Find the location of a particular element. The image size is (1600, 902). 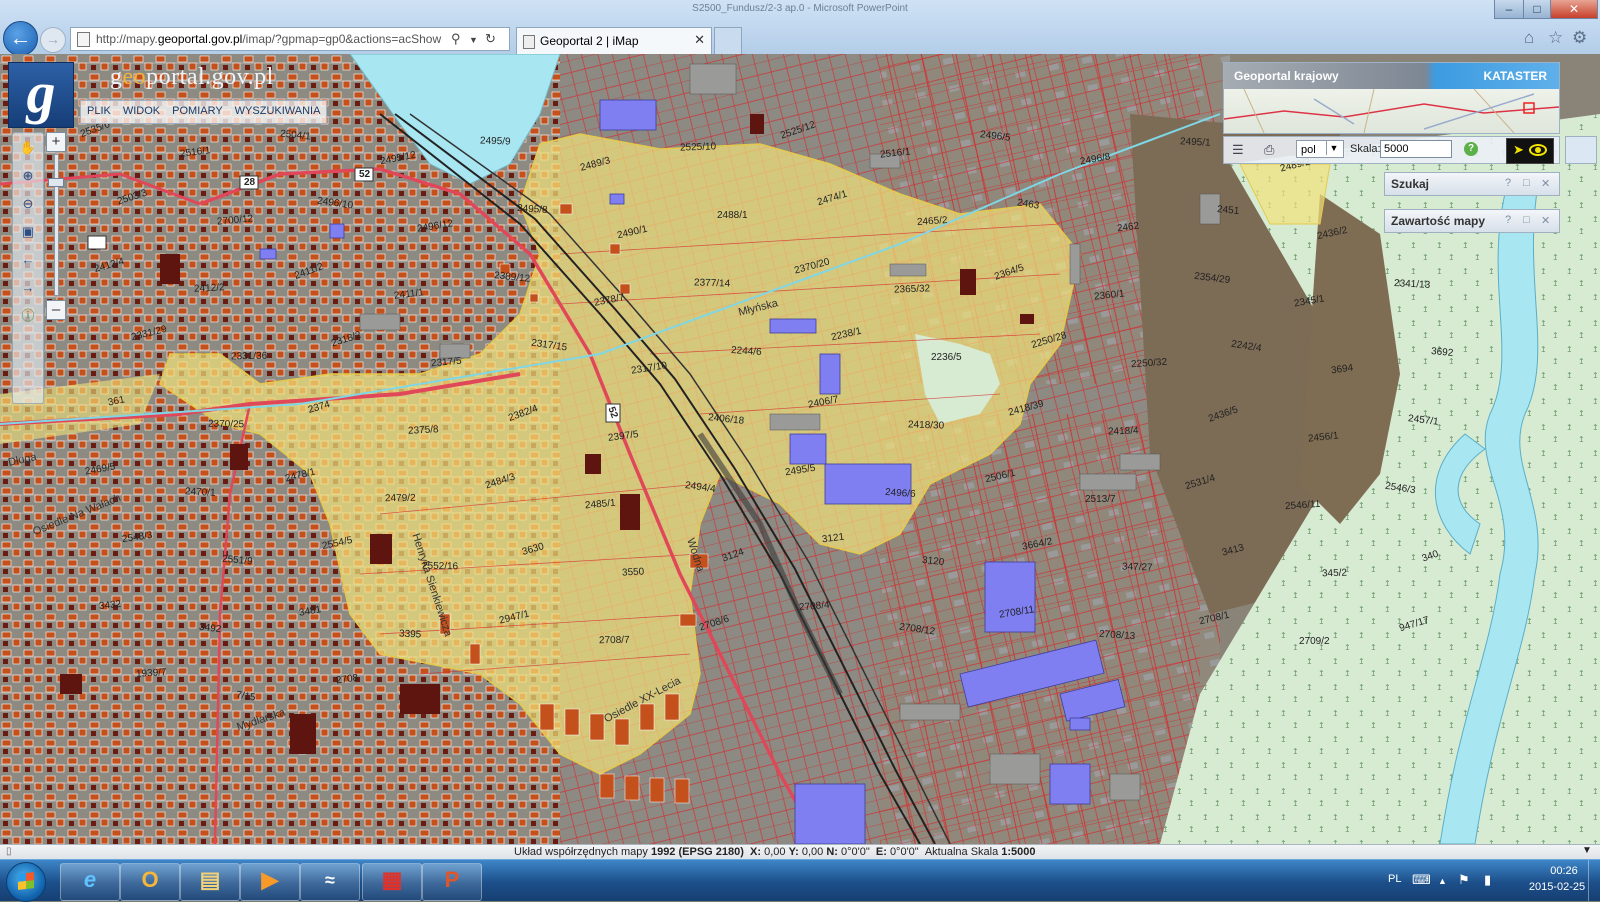

tab-close-icon: ✕ is located at coordinates (699, 40).